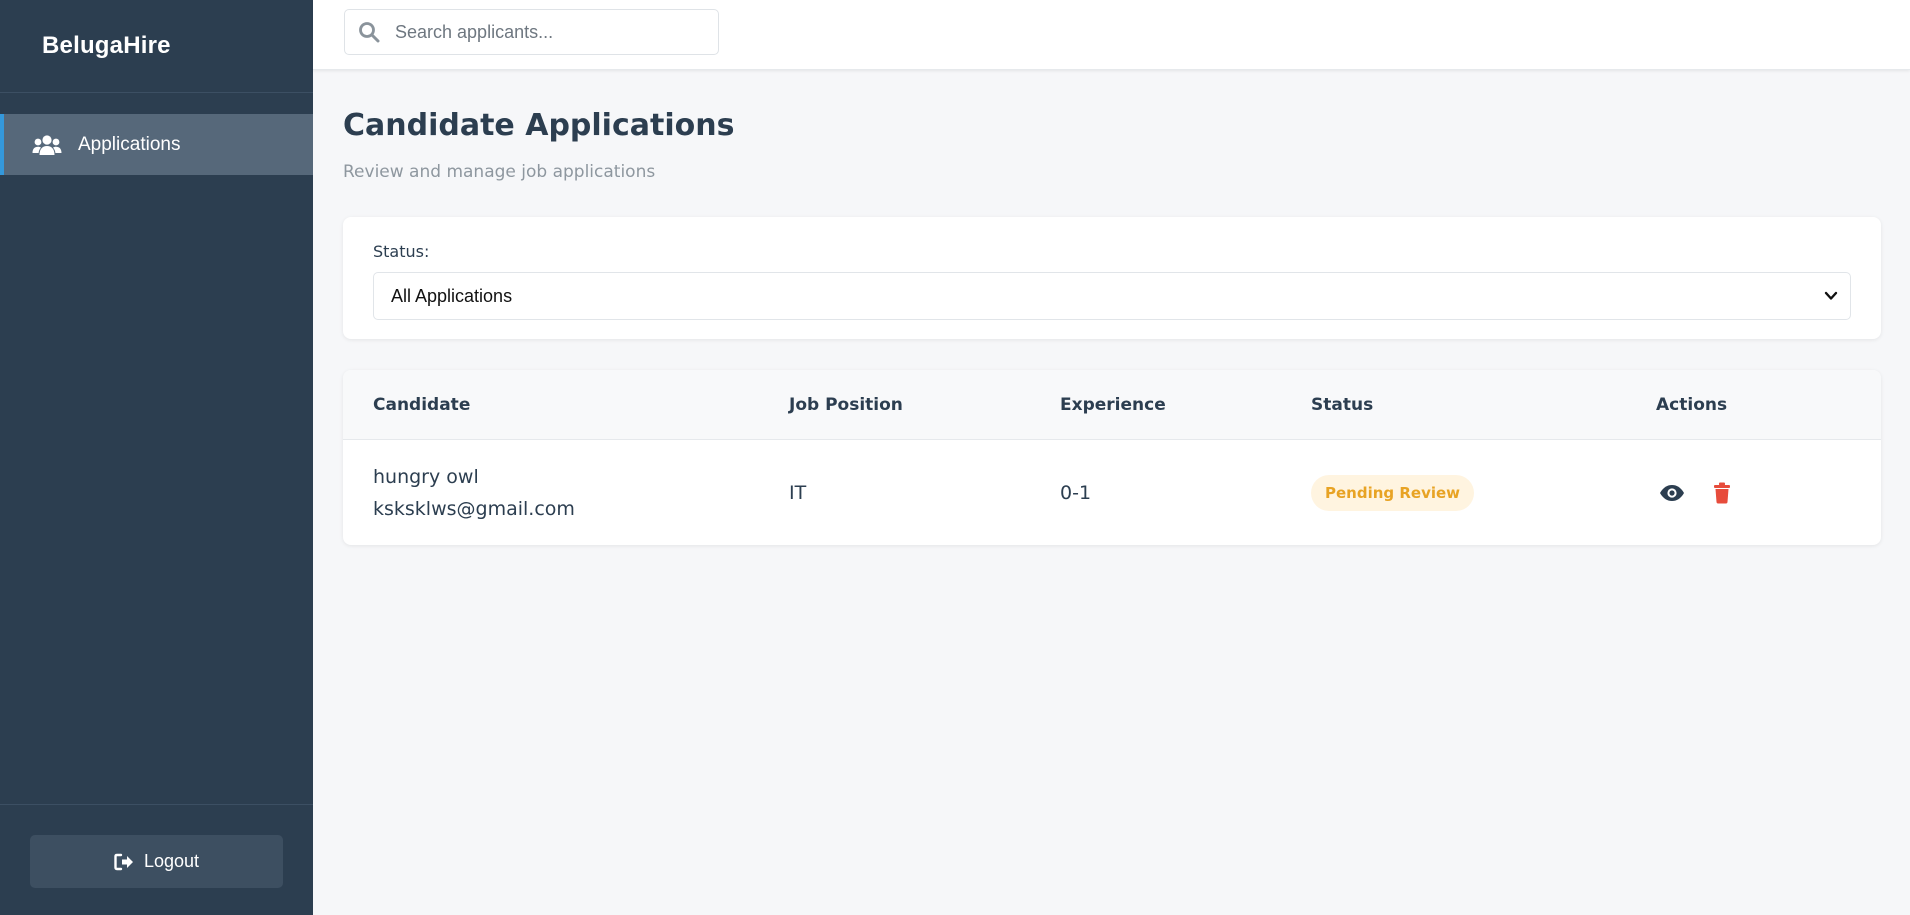 The width and height of the screenshot is (1910, 915). What do you see at coordinates (401, 251) in the screenshot?
I see `status-filter-label: Status:` at bounding box center [401, 251].